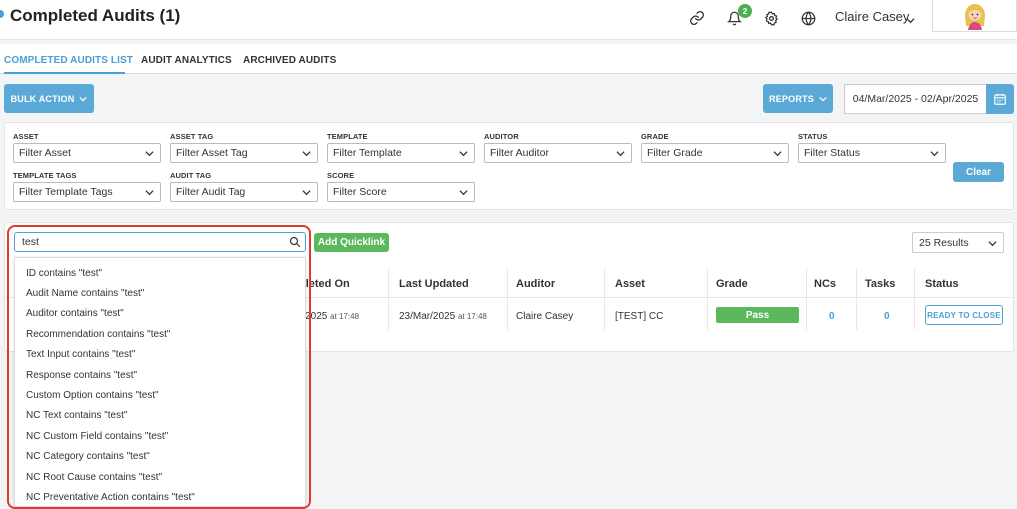  What do you see at coordinates (289, 60) in the screenshot?
I see `tab-archived-audits: ARCHIVED AUDITS` at bounding box center [289, 60].